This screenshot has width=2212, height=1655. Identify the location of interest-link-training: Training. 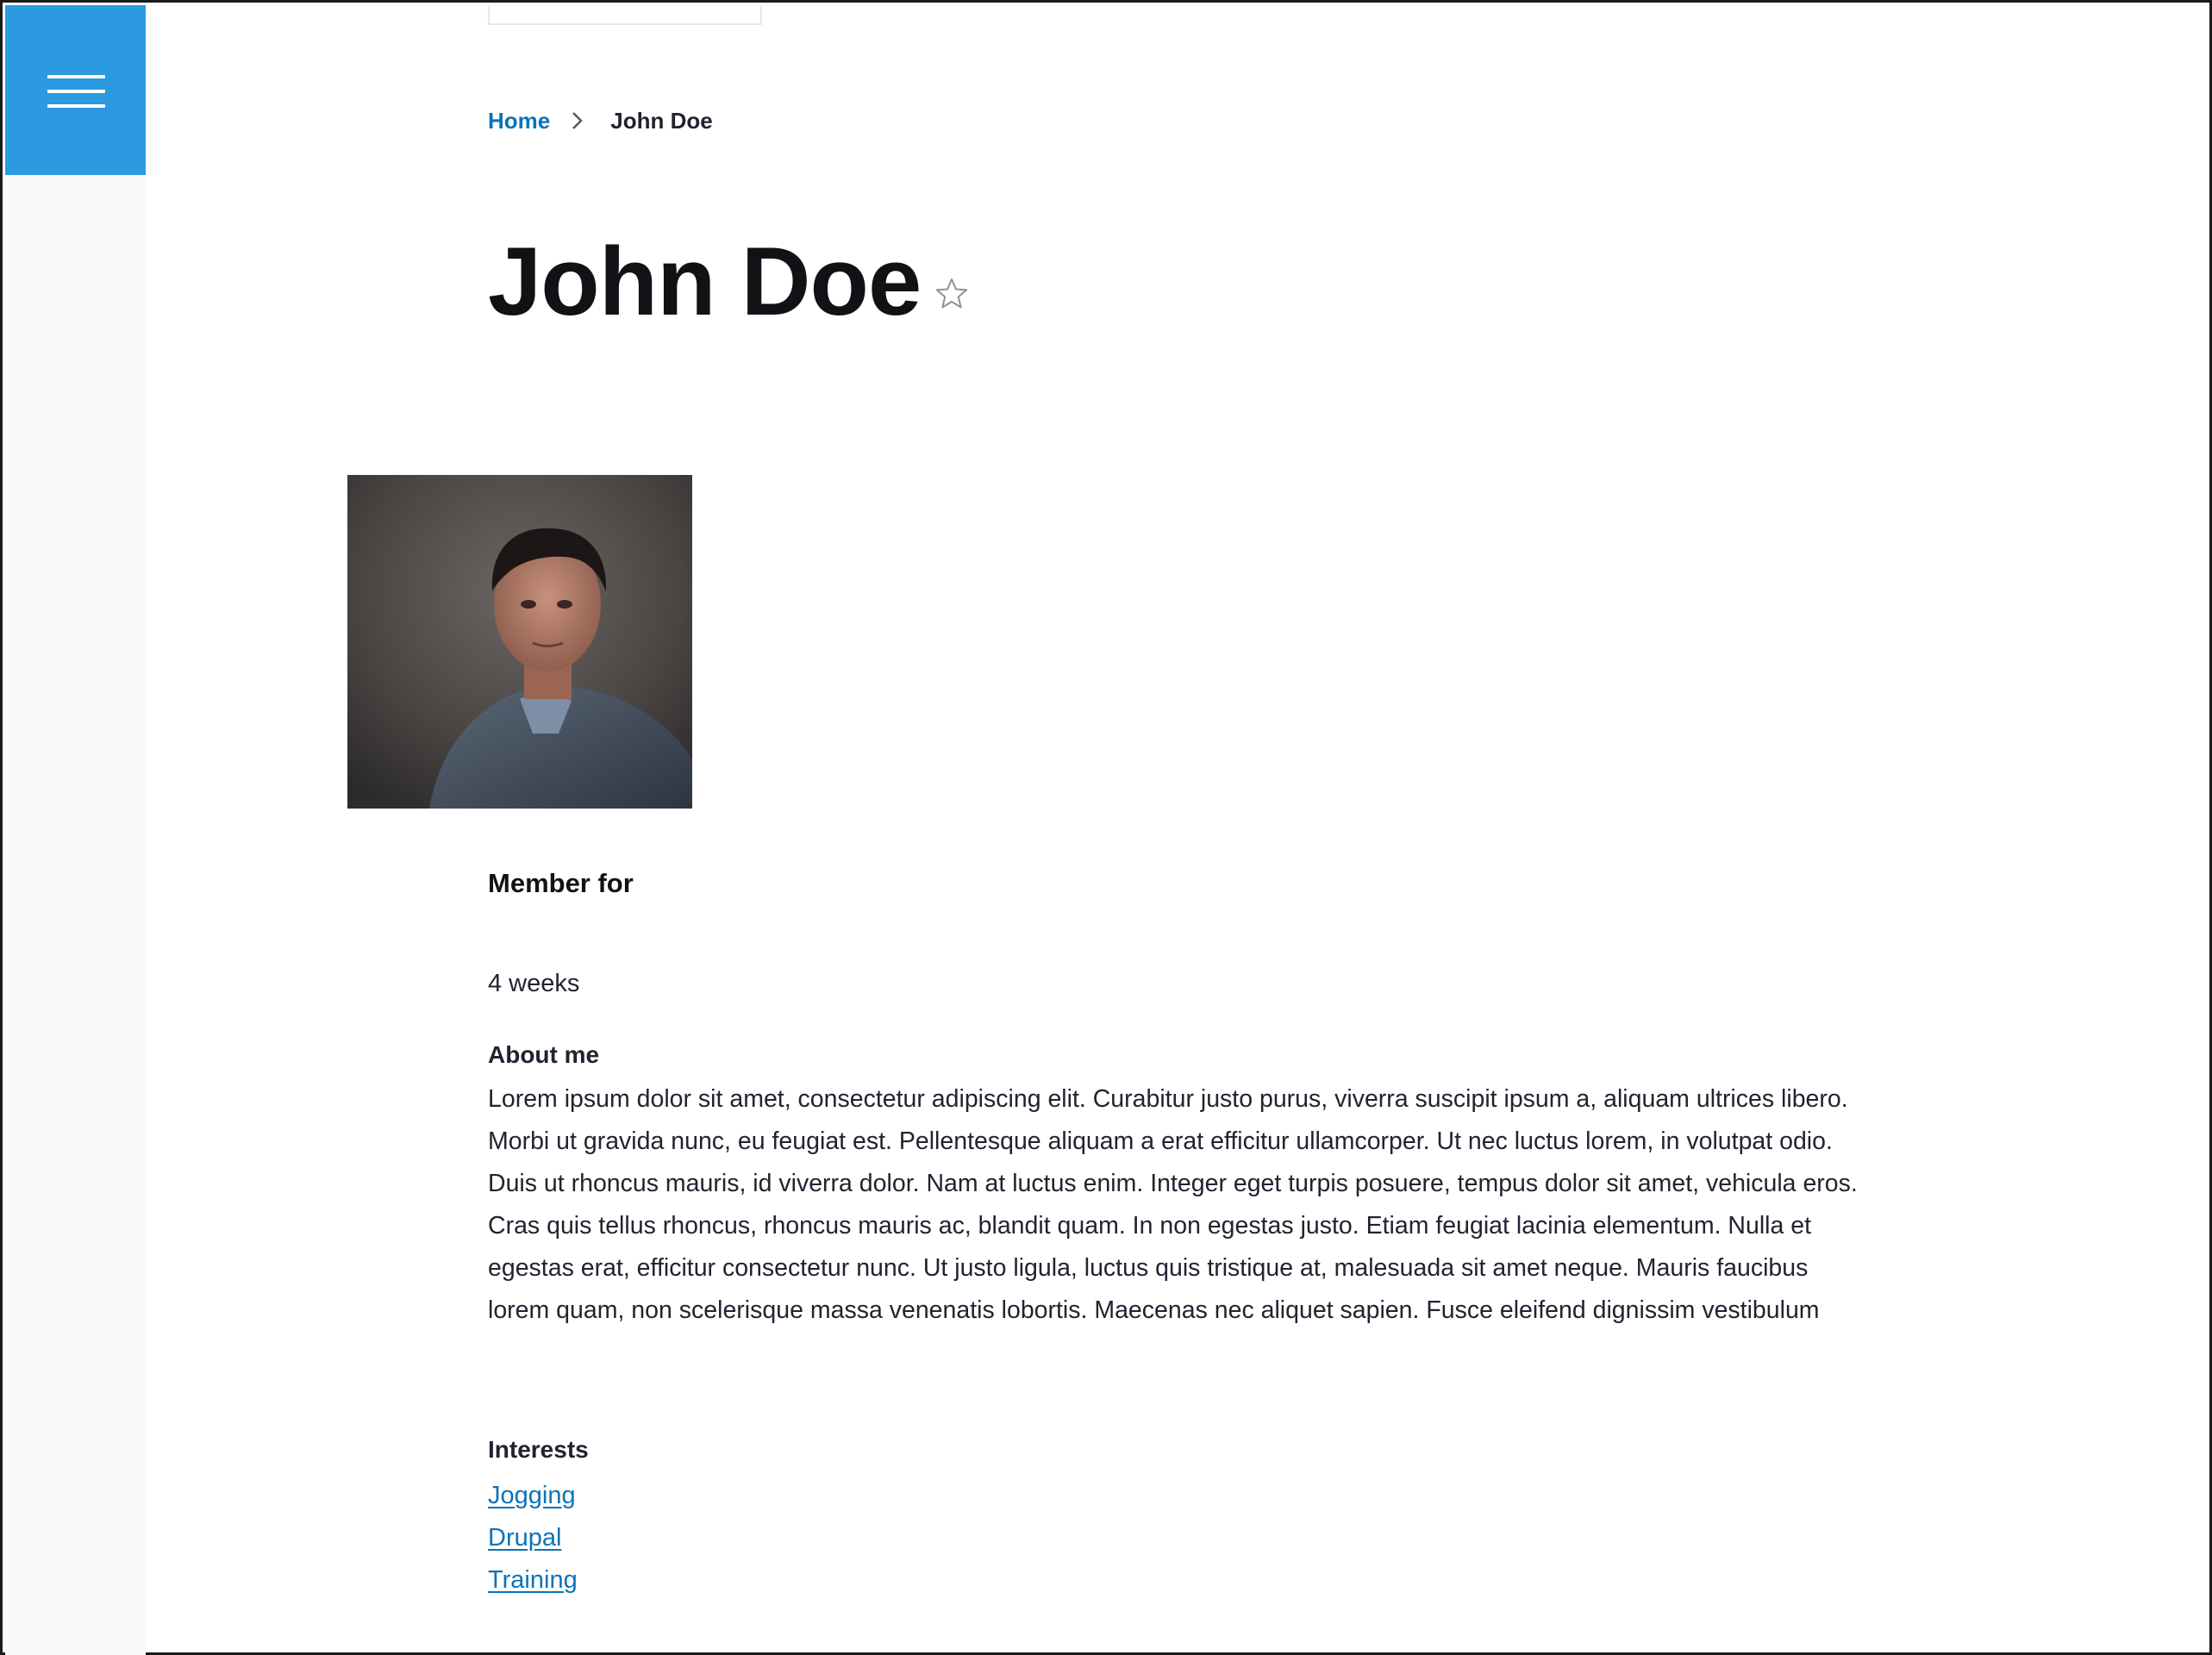
(533, 1580).